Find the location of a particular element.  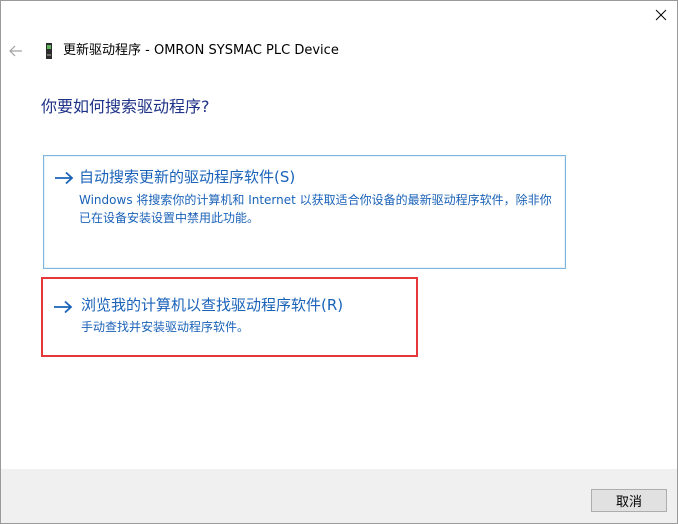

close-button is located at coordinates (660, 15).